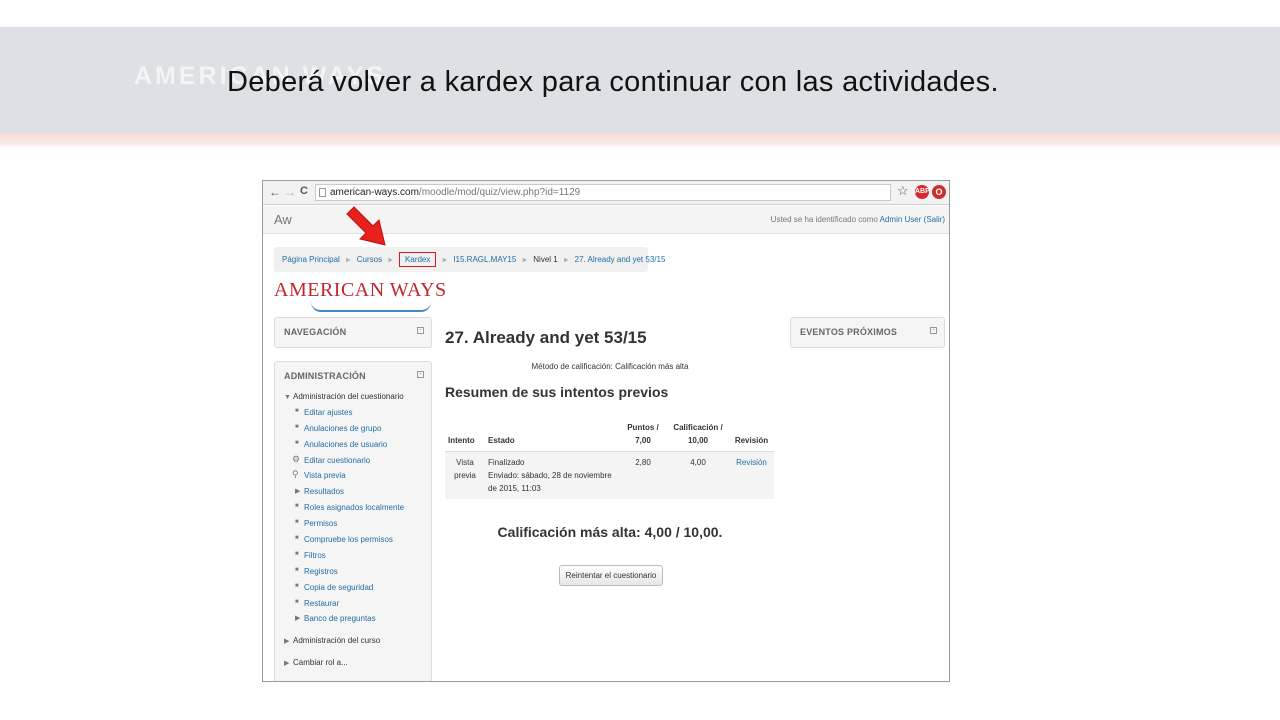 The height and width of the screenshot is (720, 1280). Describe the element at coordinates (275, 192) in the screenshot. I see `back-button: ←` at that location.